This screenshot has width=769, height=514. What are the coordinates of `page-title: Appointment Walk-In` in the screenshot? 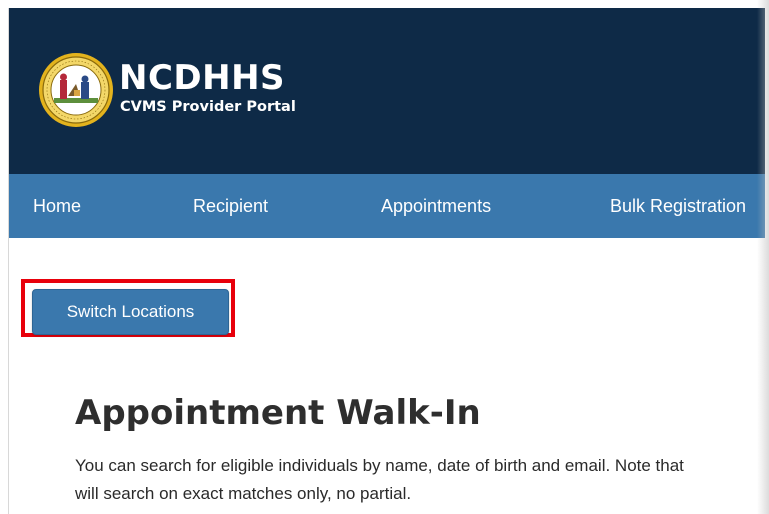 It's located at (278, 413).